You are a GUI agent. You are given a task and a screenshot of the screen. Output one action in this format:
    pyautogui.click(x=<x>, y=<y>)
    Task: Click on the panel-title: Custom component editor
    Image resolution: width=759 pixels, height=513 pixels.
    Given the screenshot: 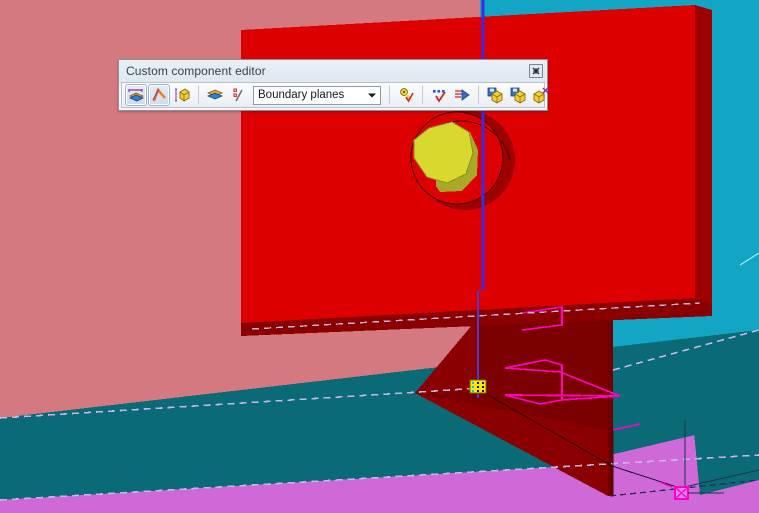 What is the action you would take?
    pyautogui.click(x=196, y=71)
    